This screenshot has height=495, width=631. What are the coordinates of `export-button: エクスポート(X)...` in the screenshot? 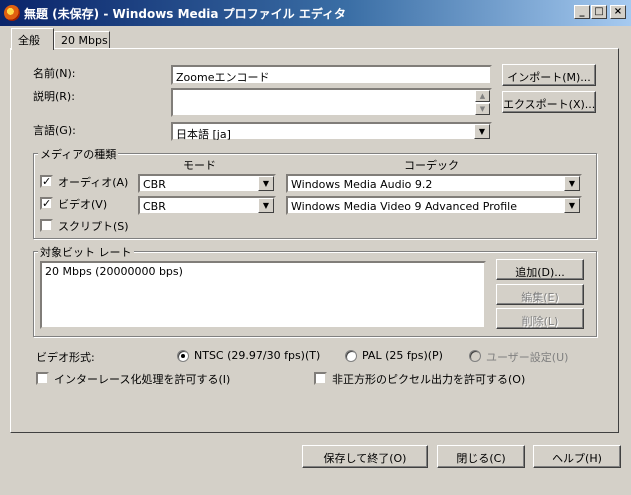 It's located at (549, 102).